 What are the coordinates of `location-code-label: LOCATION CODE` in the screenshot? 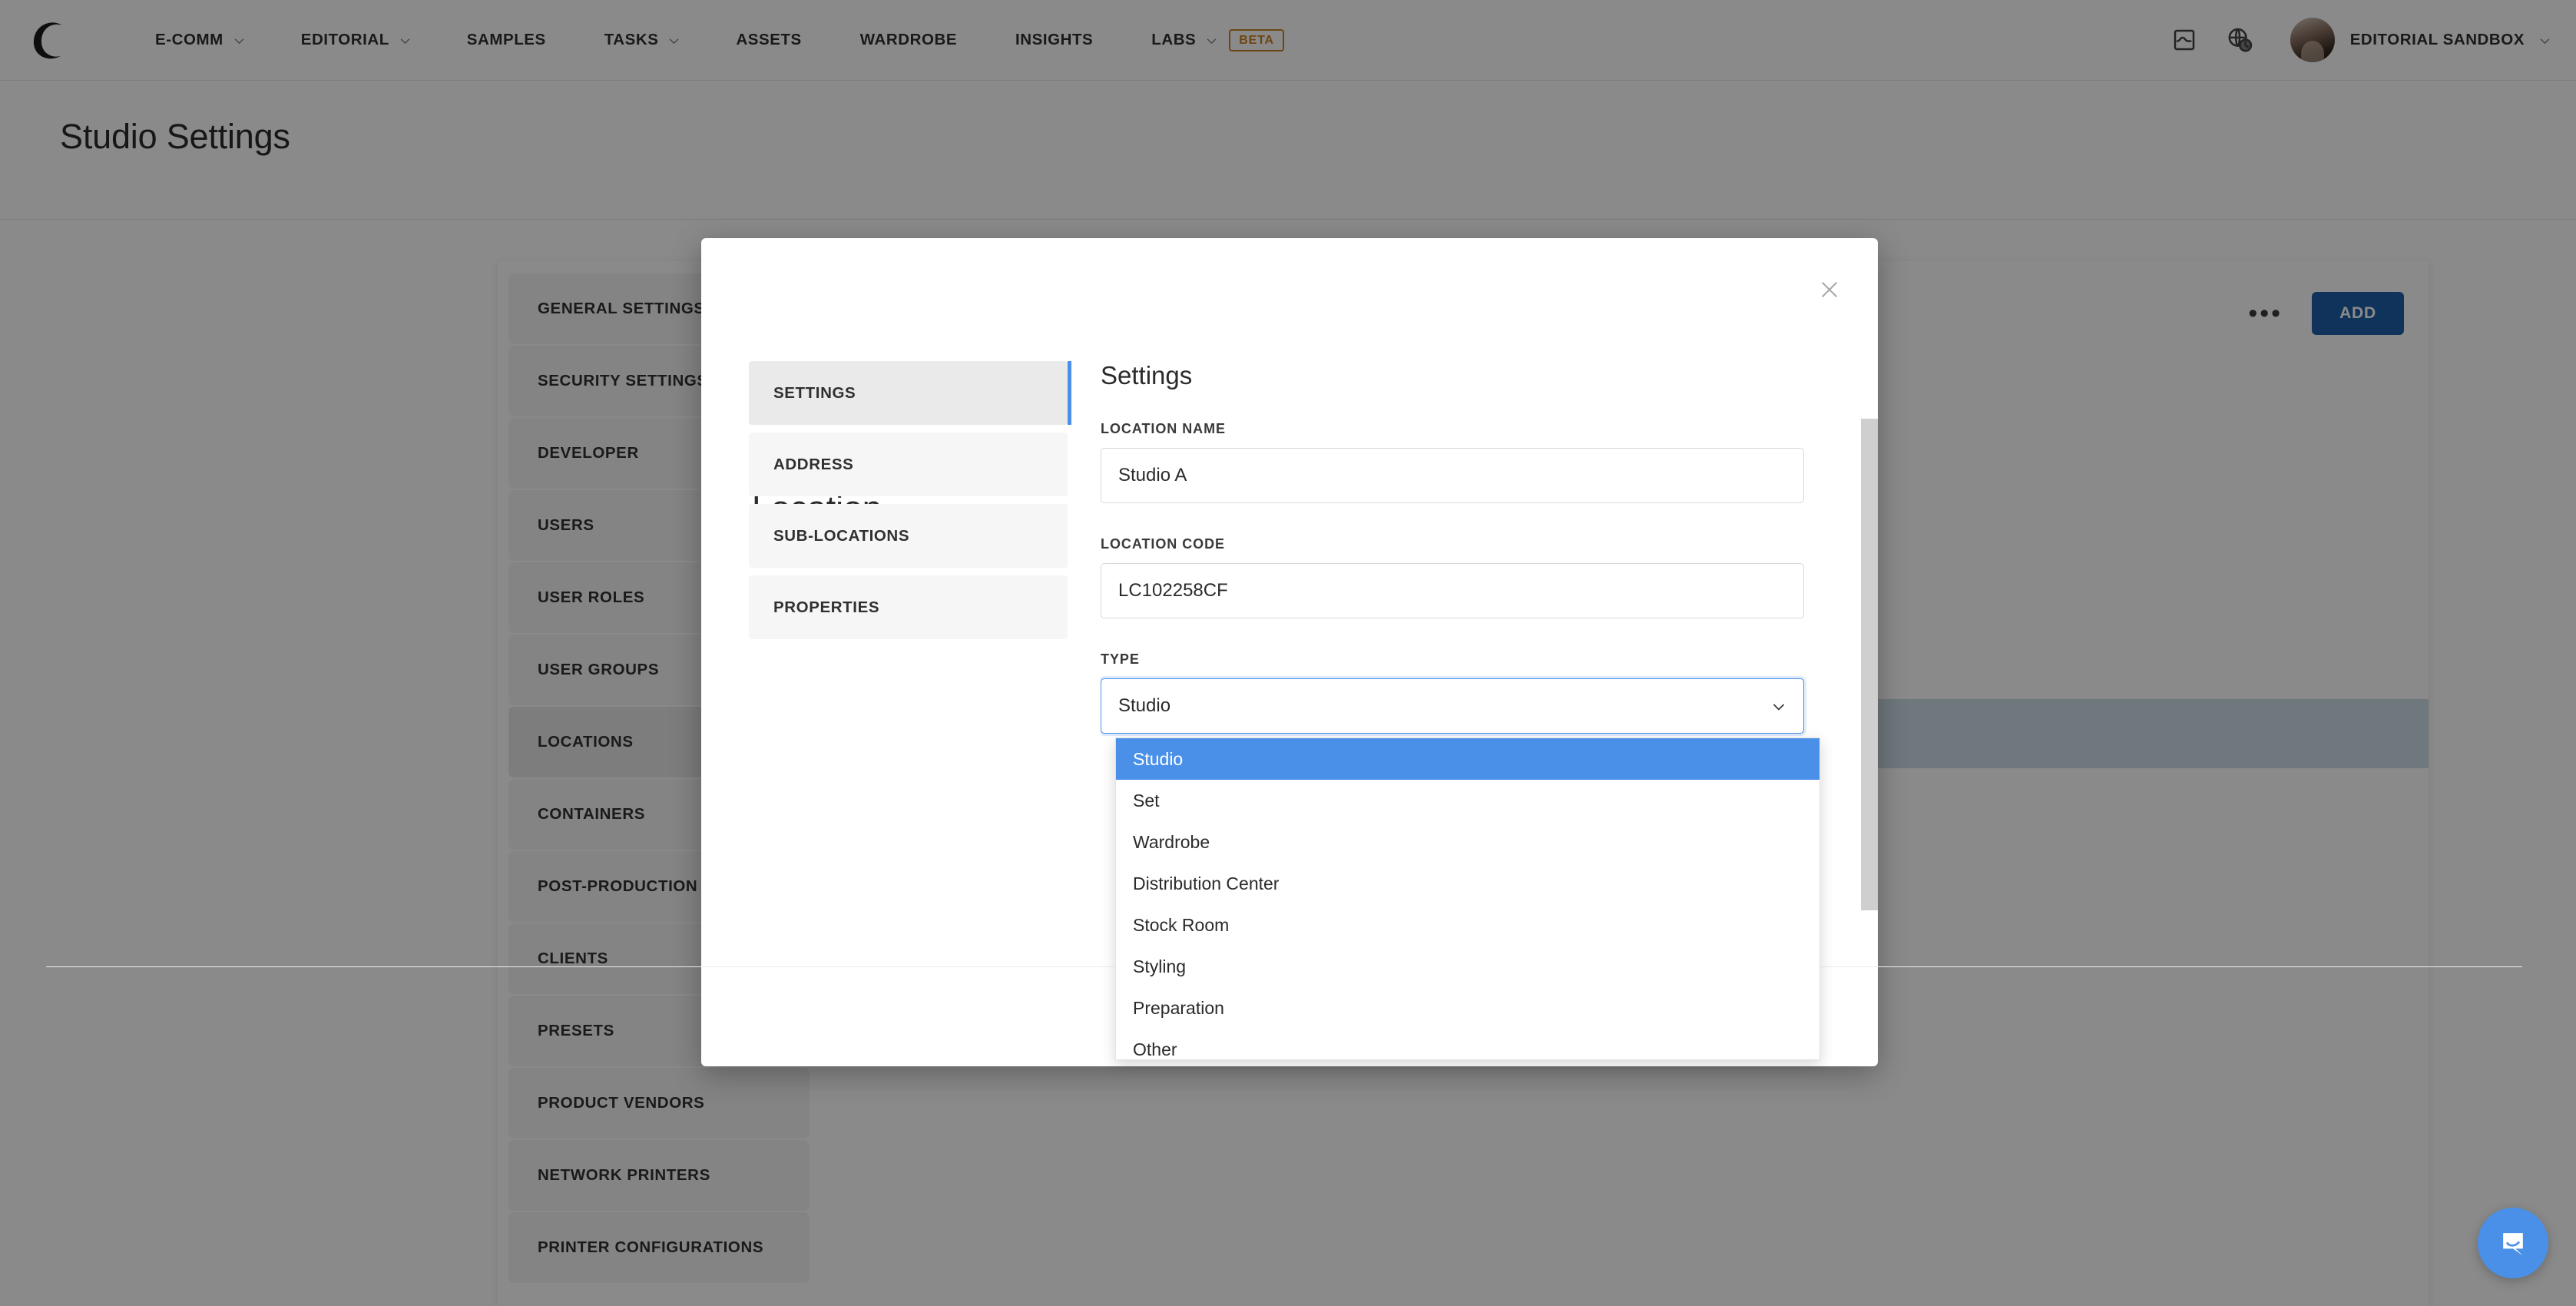 It's located at (1163, 544).